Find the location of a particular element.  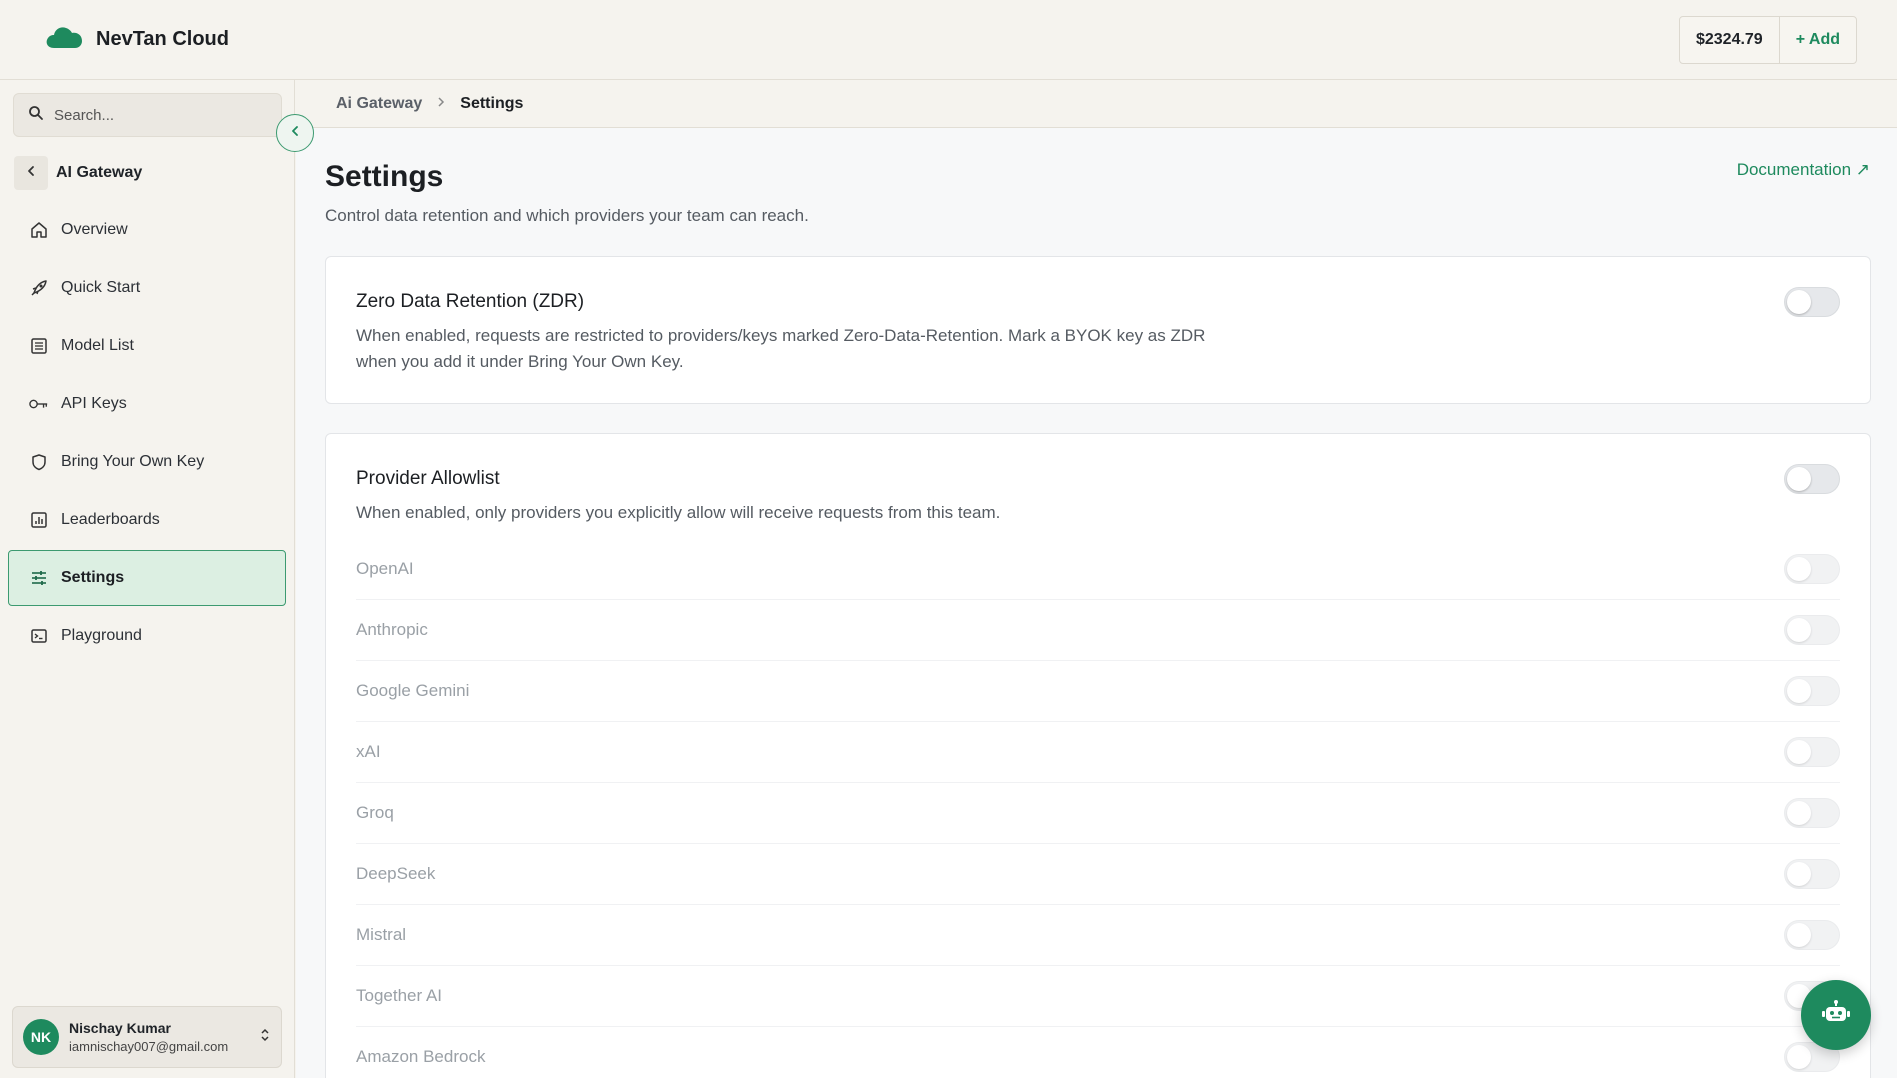

provider-toggle-xai is located at coordinates (1812, 752).